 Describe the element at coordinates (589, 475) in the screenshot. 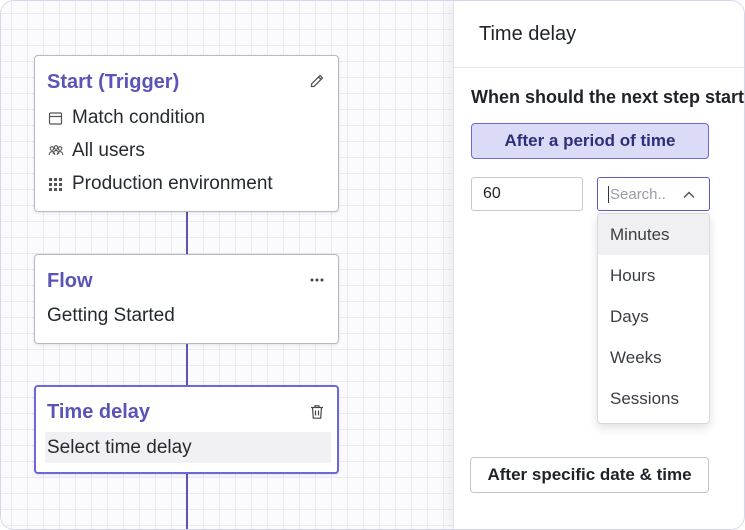

I see `after-specific-date-button: After specific date & time` at that location.